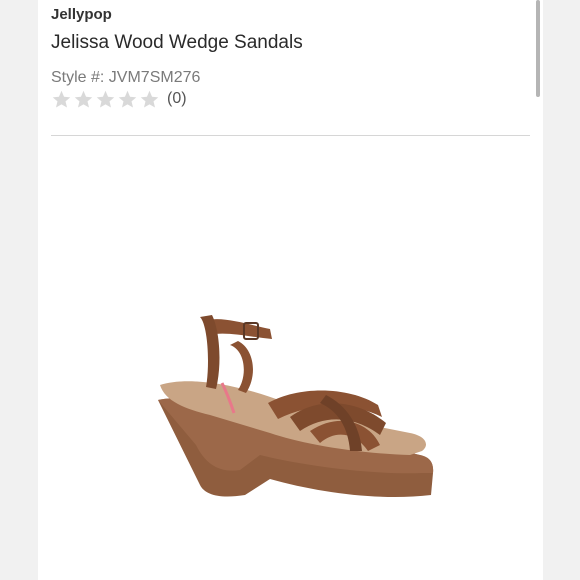  I want to click on review-count: (0), so click(177, 99).